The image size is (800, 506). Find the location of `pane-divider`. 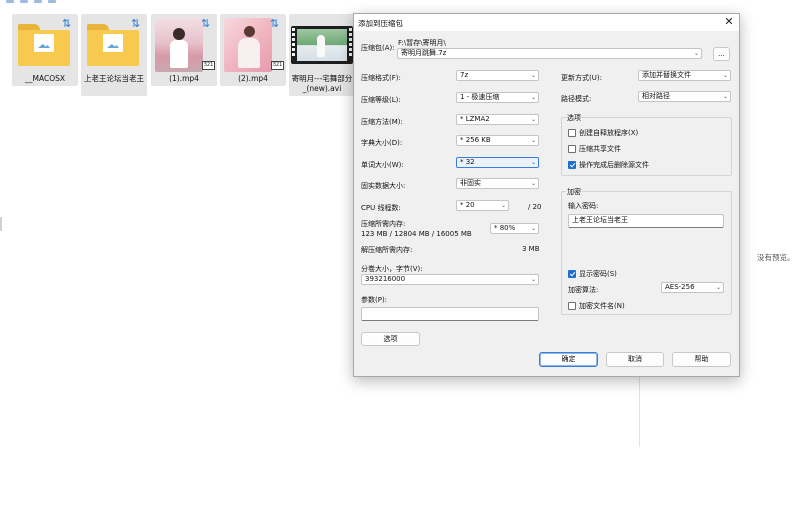

pane-divider is located at coordinates (639, 412).